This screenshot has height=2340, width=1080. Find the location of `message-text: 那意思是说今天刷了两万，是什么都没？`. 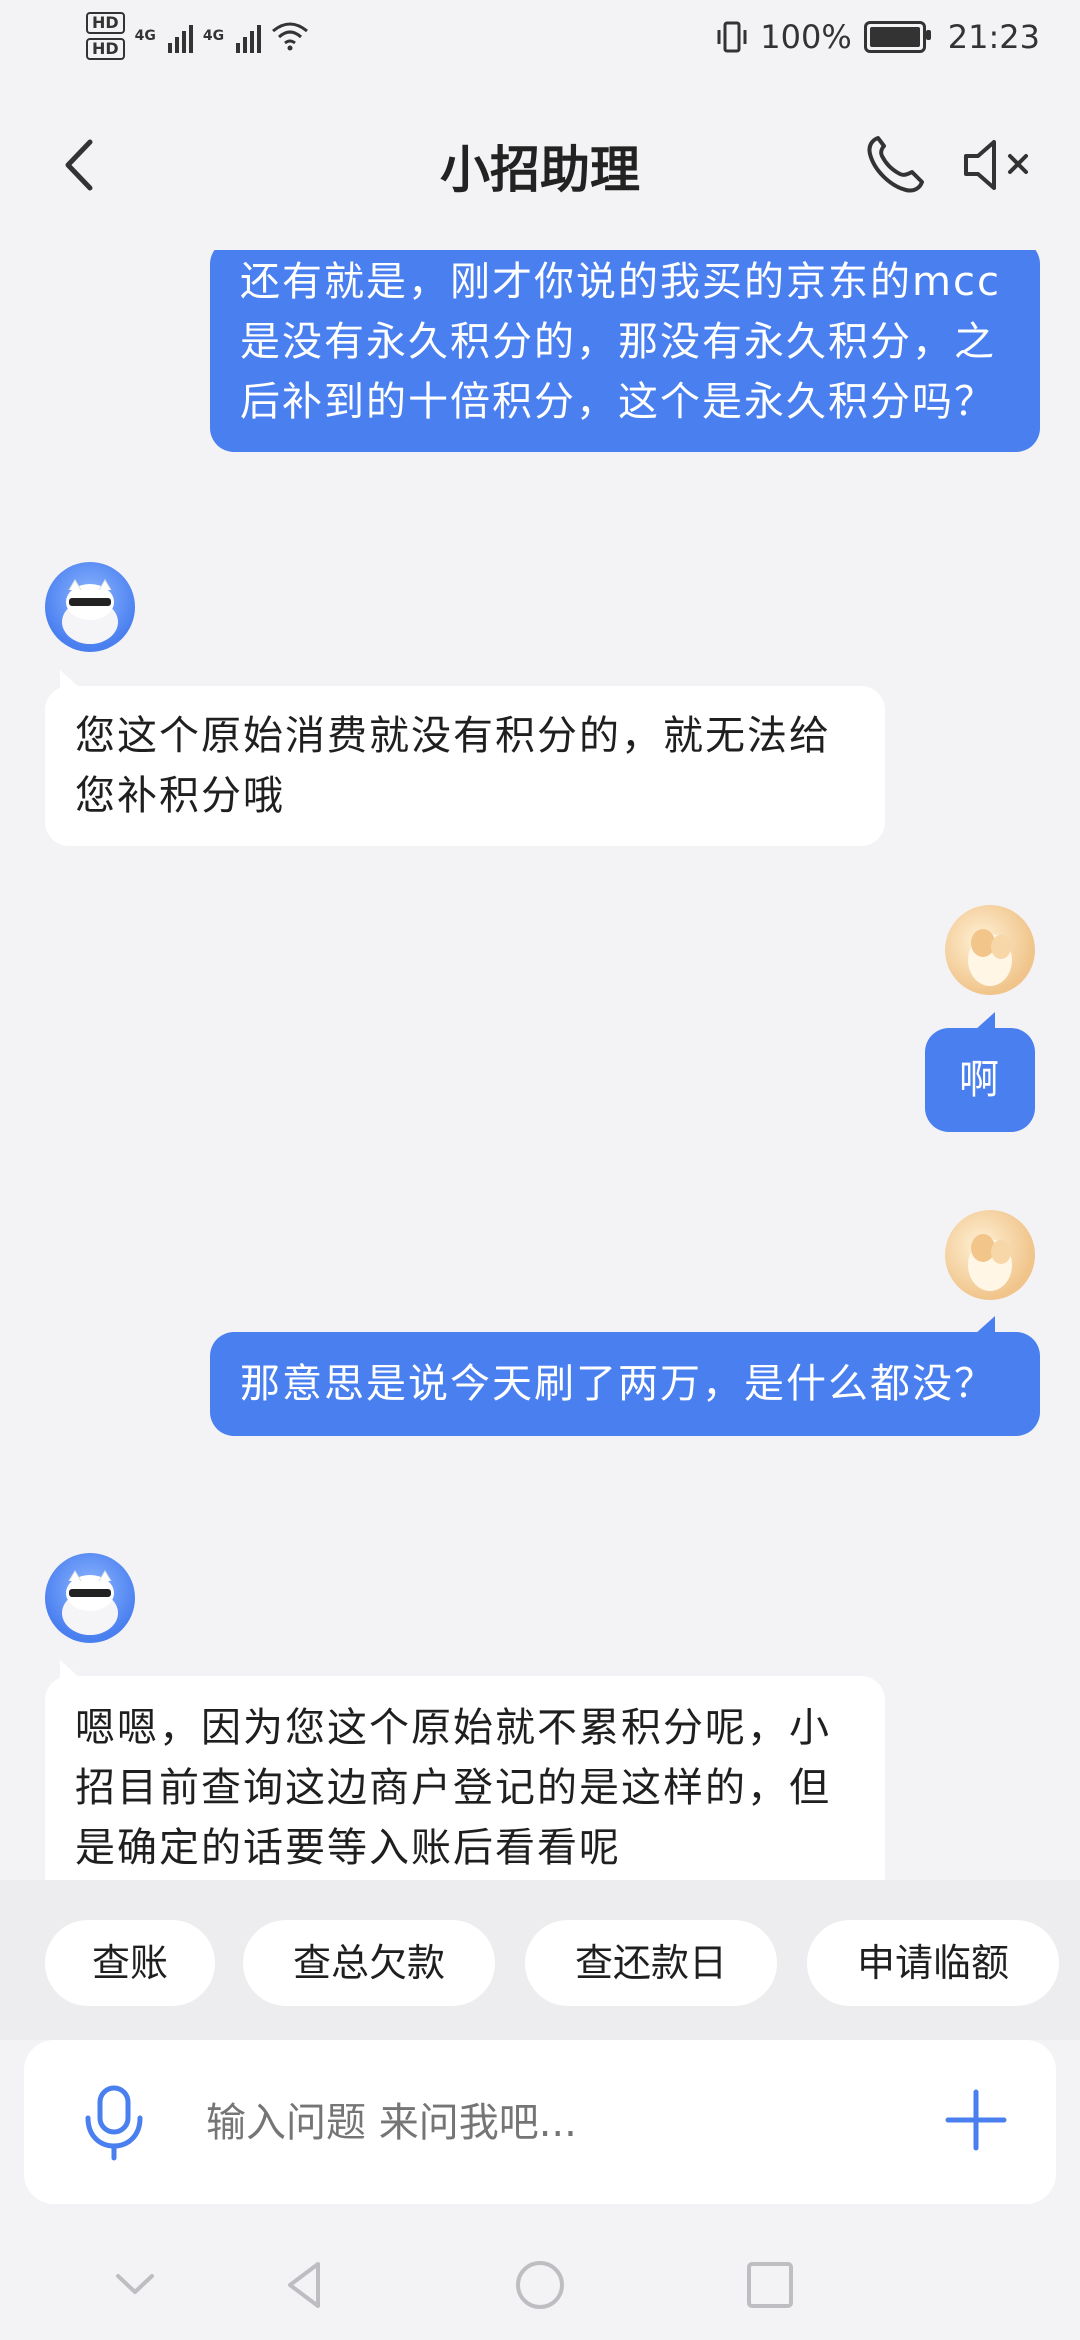

message-text: 那意思是说今天刷了两万，是什么都没？ is located at coordinates (618, 1384).